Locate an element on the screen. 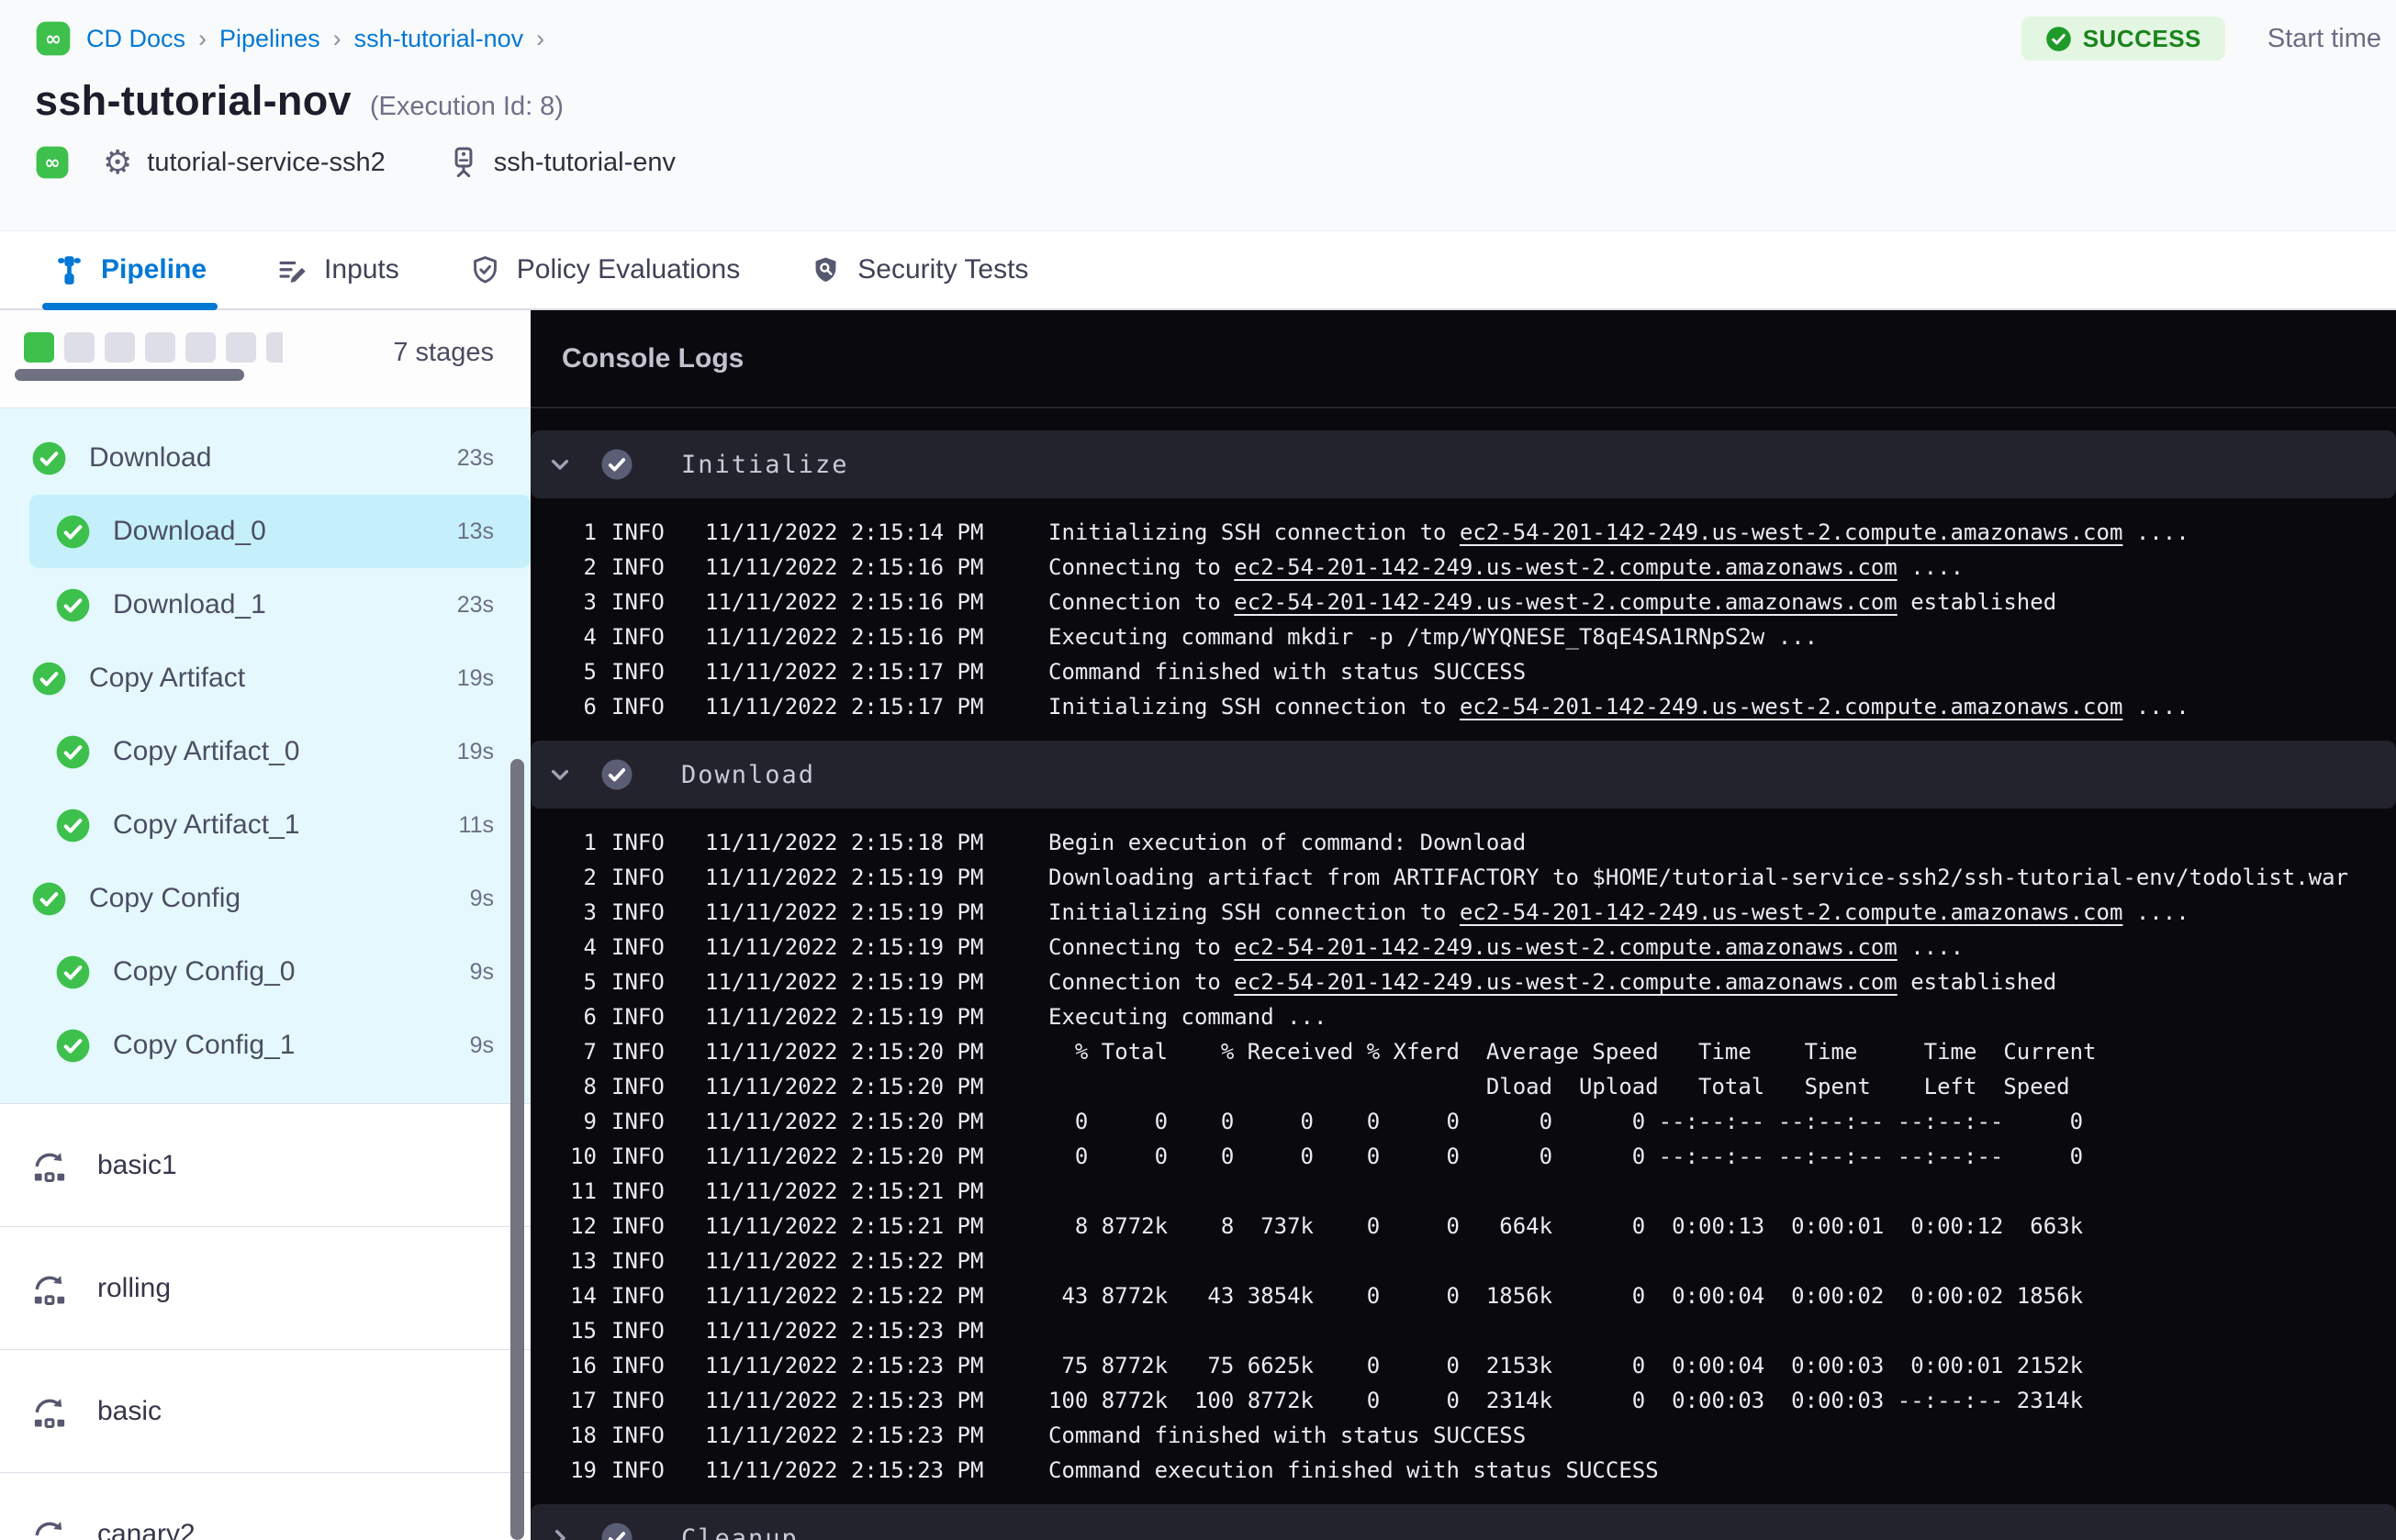 The width and height of the screenshot is (2396, 1540). rollout-icon is located at coordinates (50, 1411).